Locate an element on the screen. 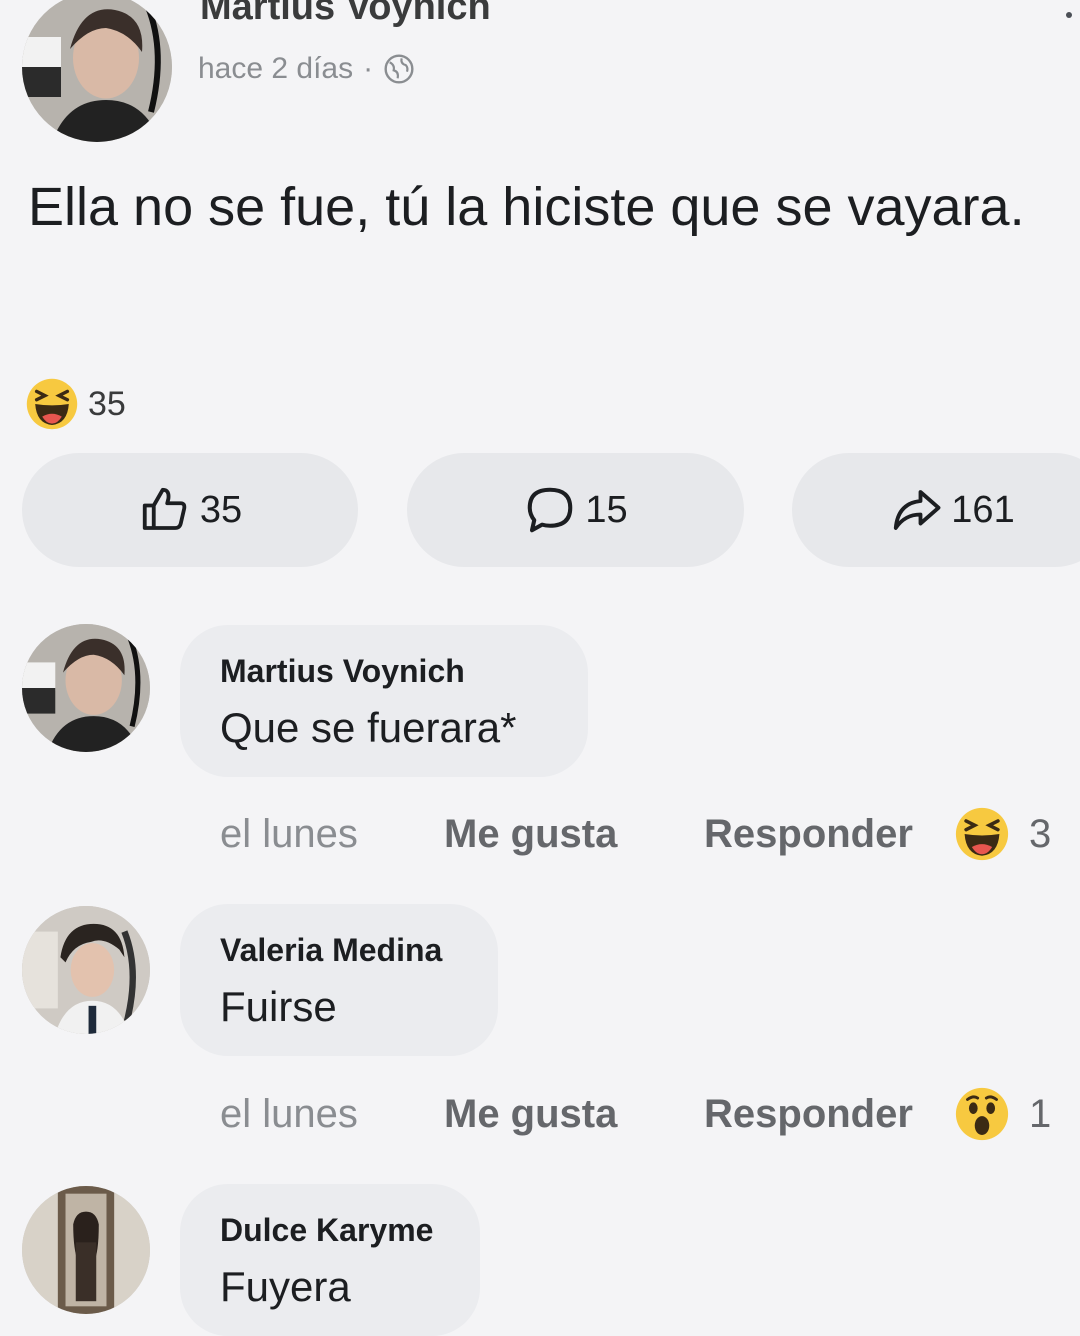  post-meta: hace 2 días · is located at coordinates (306, 69).